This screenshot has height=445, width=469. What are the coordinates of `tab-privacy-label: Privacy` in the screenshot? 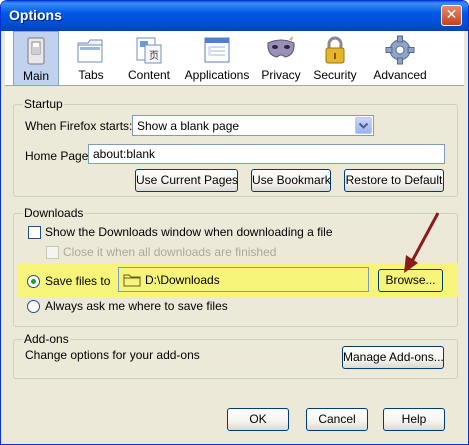 It's located at (281, 75).